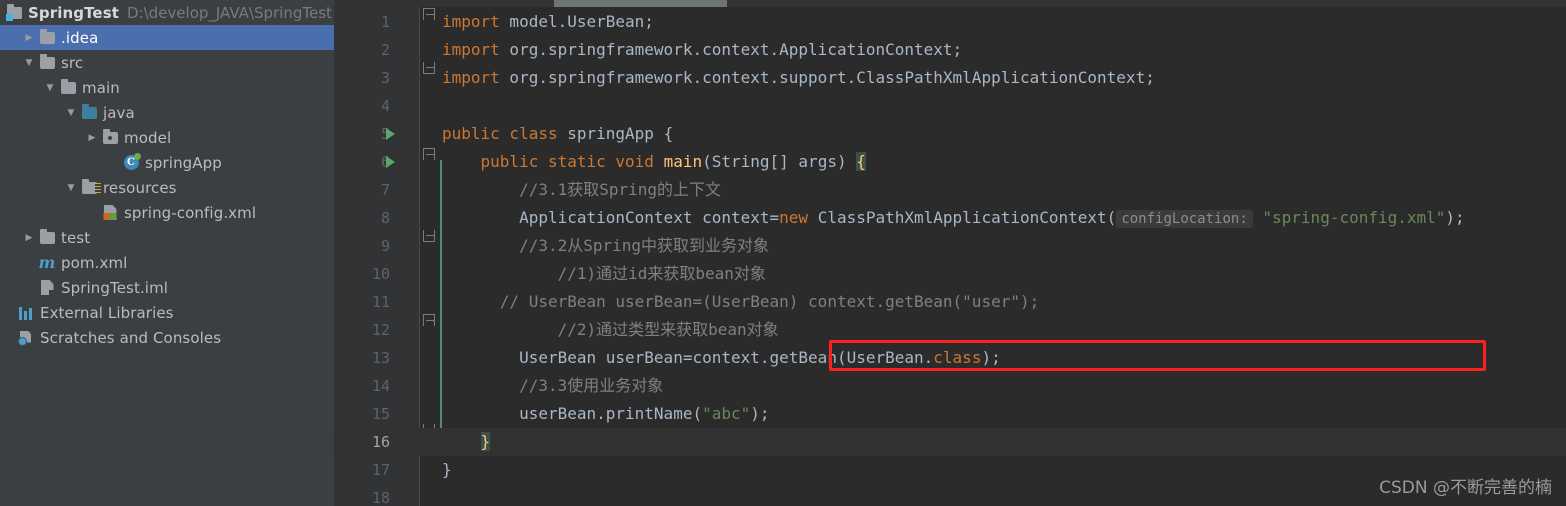 The image size is (1566, 506). Describe the element at coordinates (80, 37) in the screenshot. I see `tree-item-label: .idea` at that location.